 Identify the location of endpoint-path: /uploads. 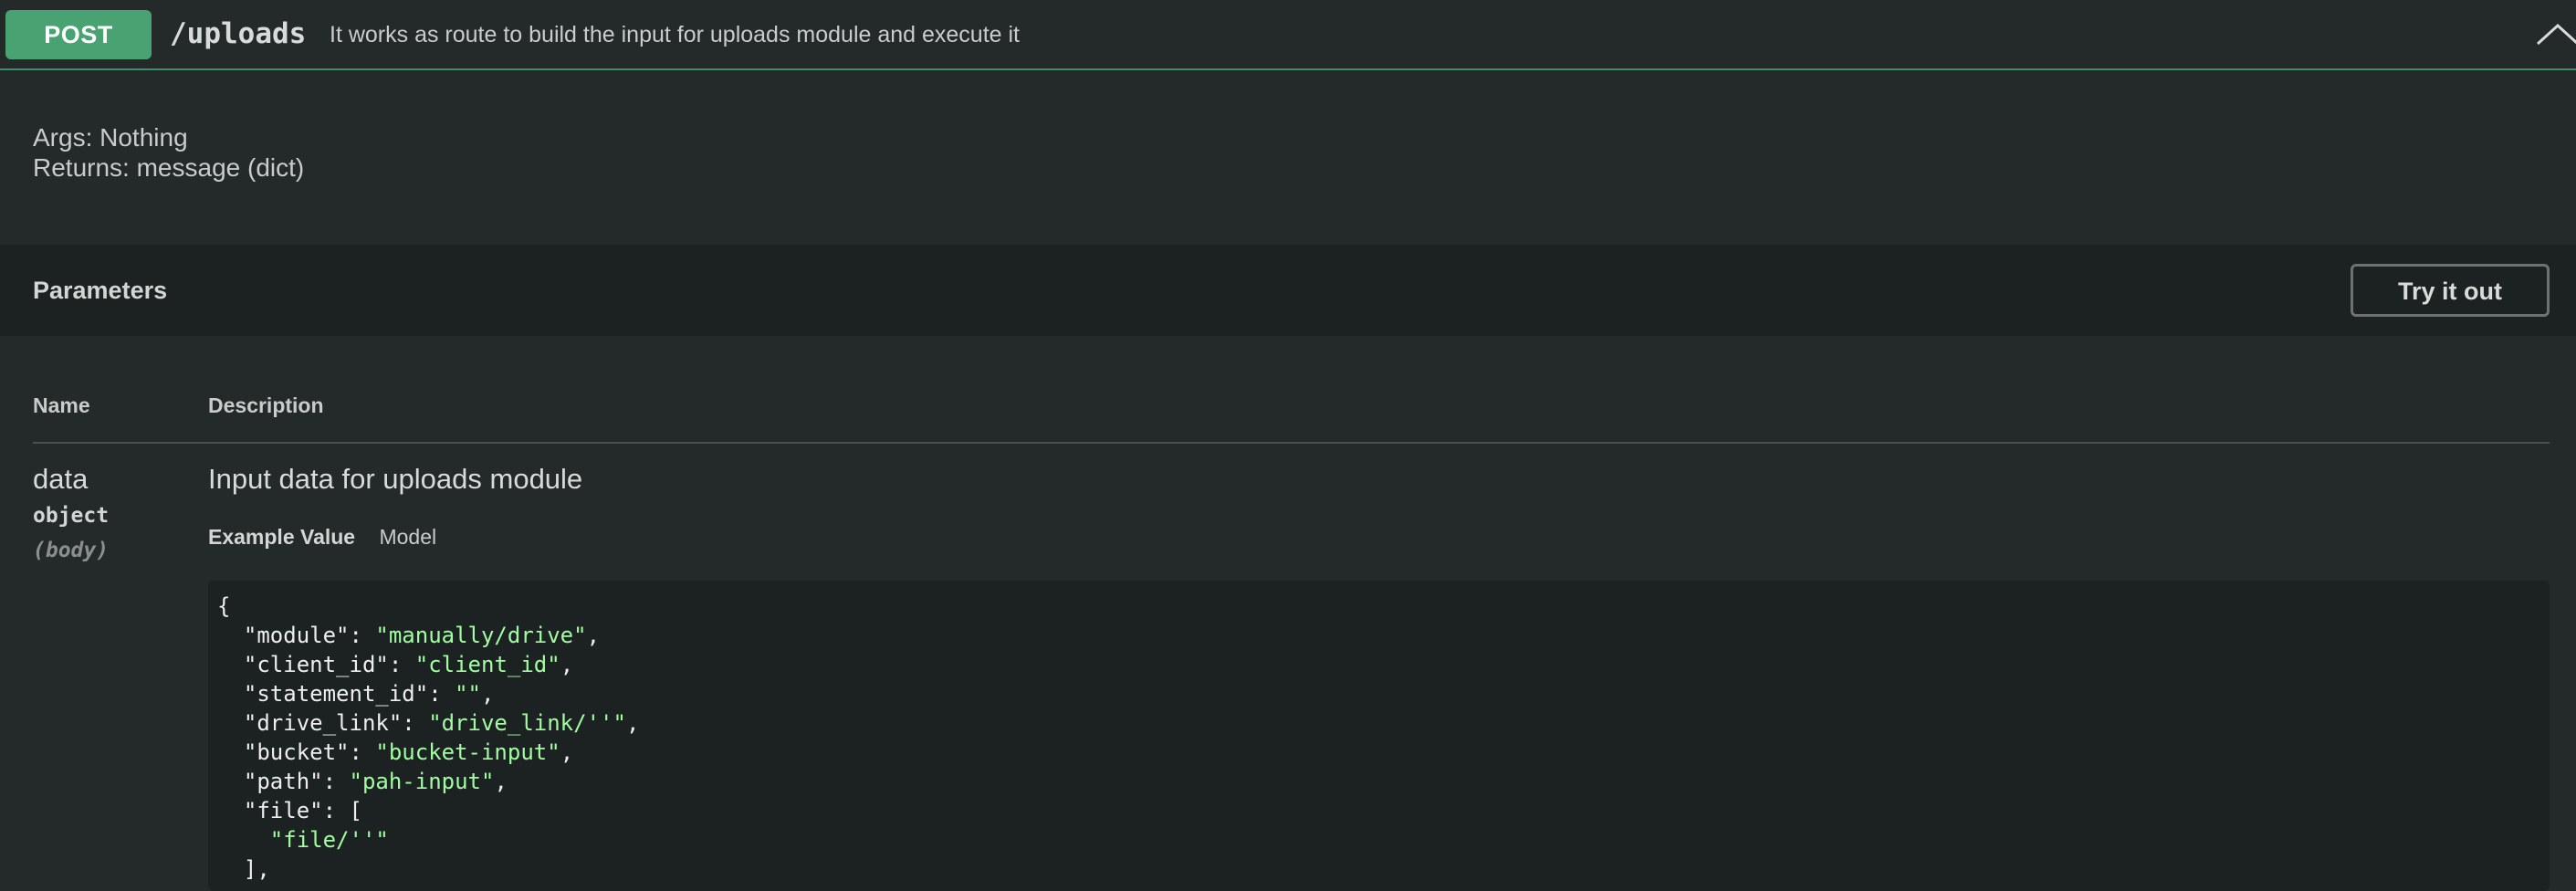
(238, 33).